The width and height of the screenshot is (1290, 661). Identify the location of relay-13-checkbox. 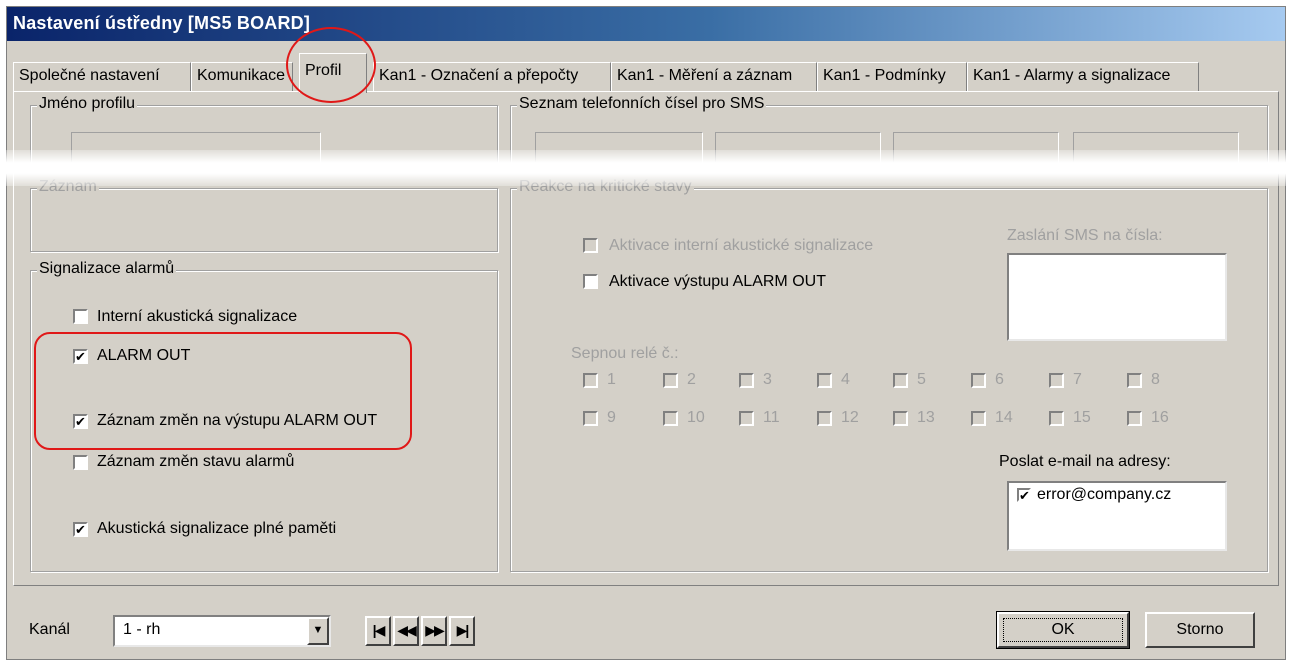
(900, 418).